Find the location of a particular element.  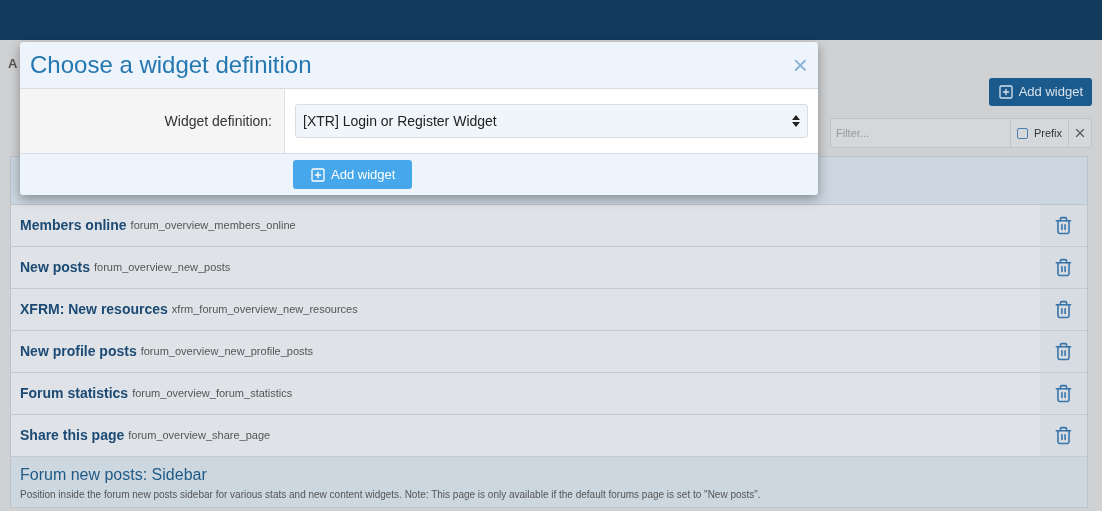

widget-title: Share this page is located at coordinates (72, 435).